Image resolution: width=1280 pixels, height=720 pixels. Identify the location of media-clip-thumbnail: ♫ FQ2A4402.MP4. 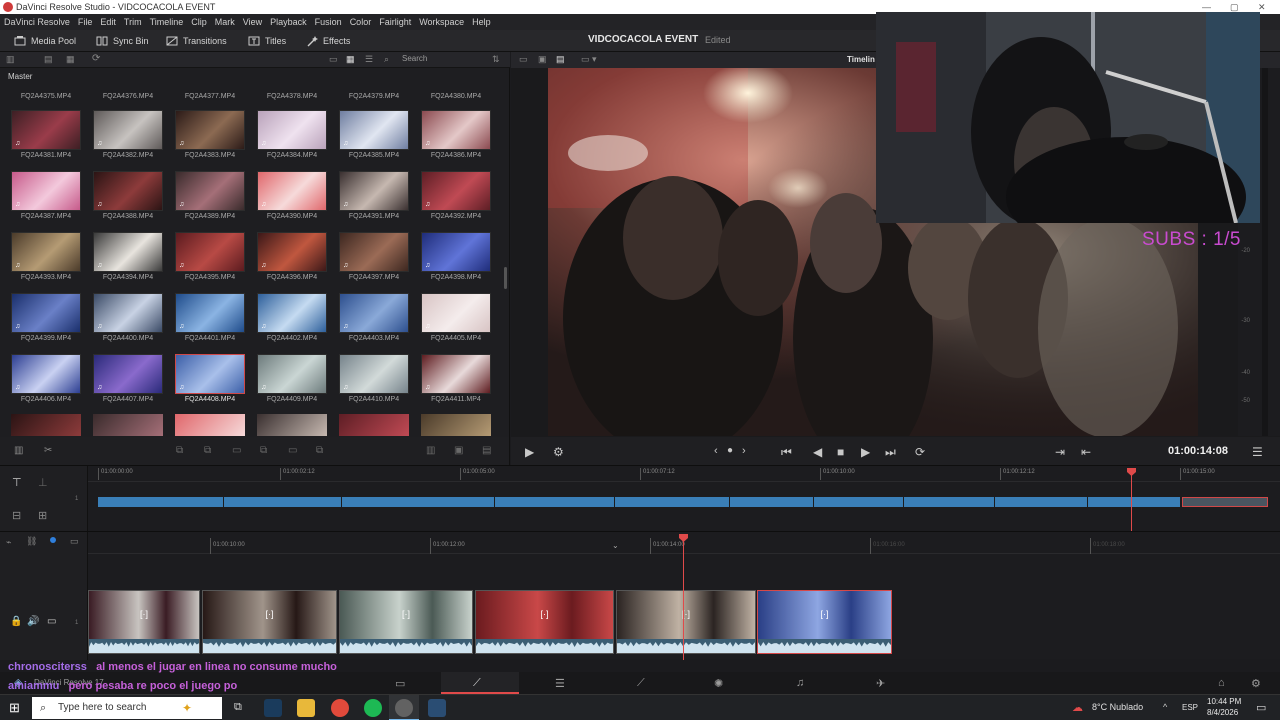
(292, 317).